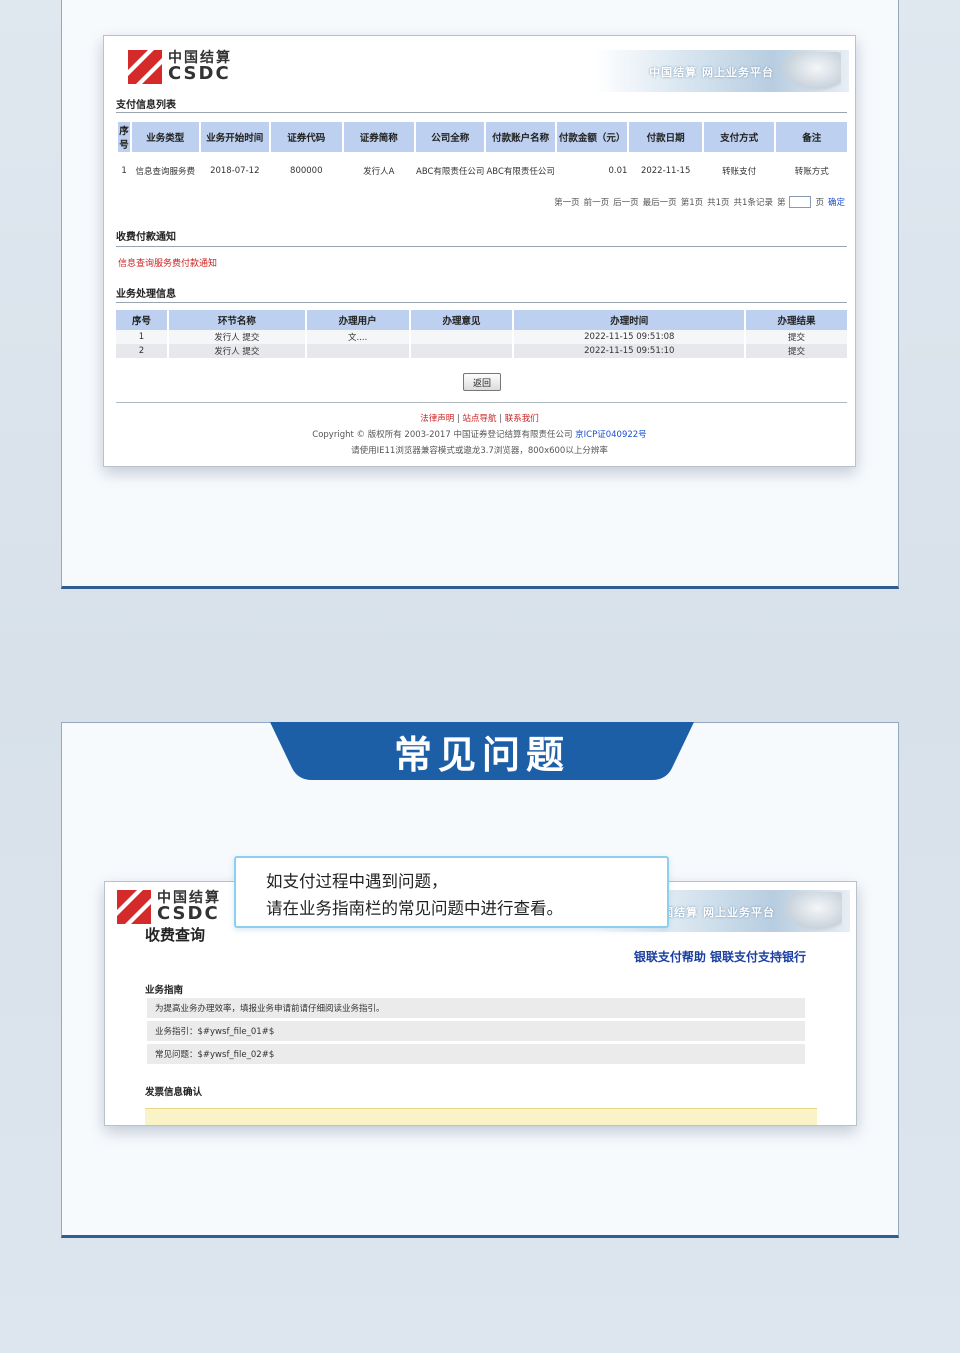 The image size is (960, 1353). I want to click on fee-notice-link: 信息查询服务费付款通知, so click(167, 262).